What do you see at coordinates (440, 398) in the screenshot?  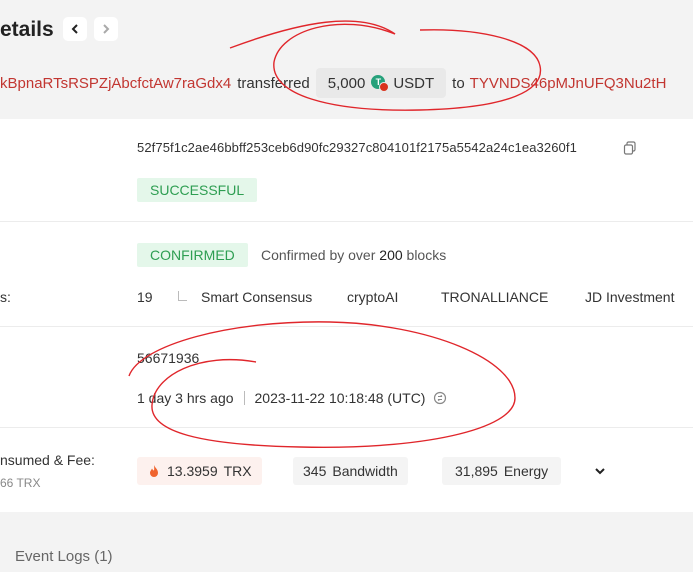 I see `timezone-toggle-icon` at bounding box center [440, 398].